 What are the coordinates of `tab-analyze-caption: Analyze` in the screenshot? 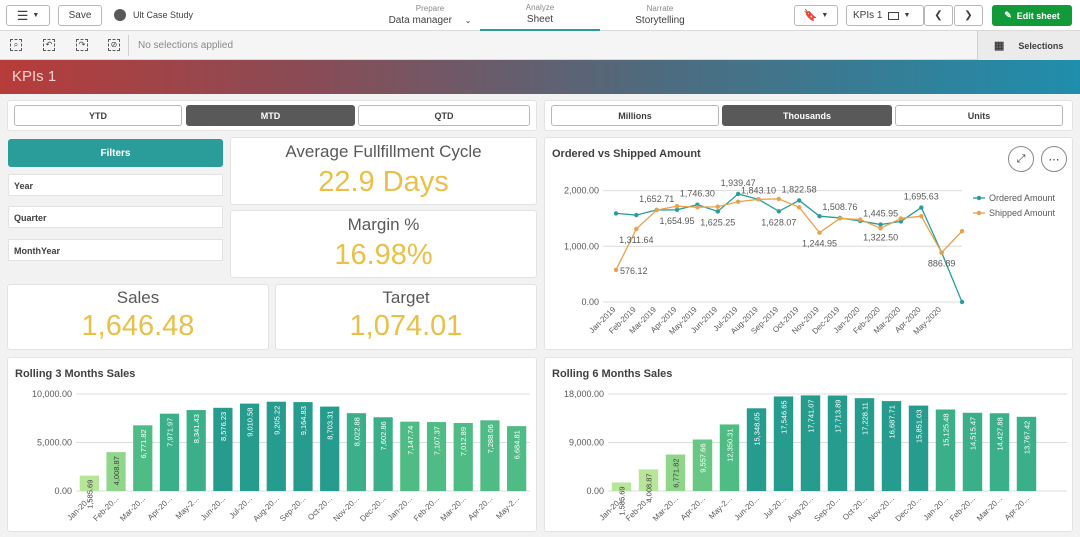 It's located at (540, 7).